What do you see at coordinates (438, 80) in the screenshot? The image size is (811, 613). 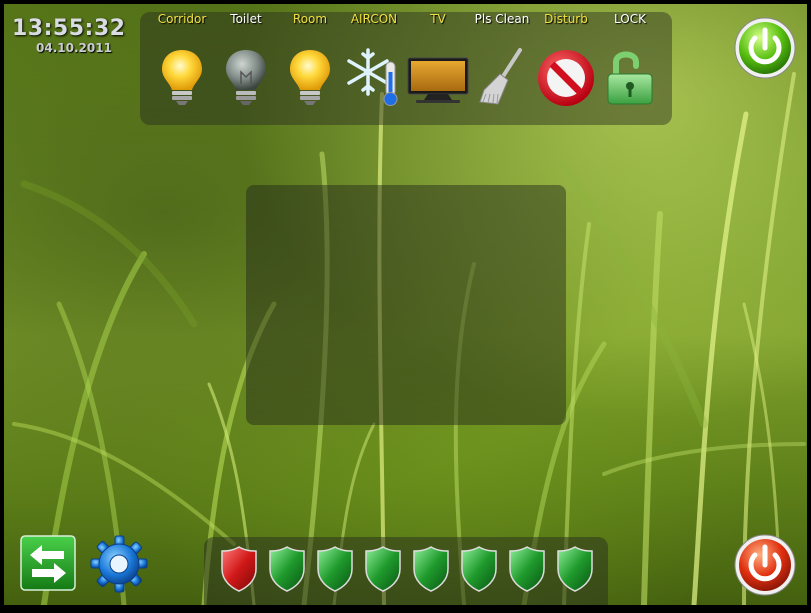 I see `tv-icon` at bounding box center [438, 80].